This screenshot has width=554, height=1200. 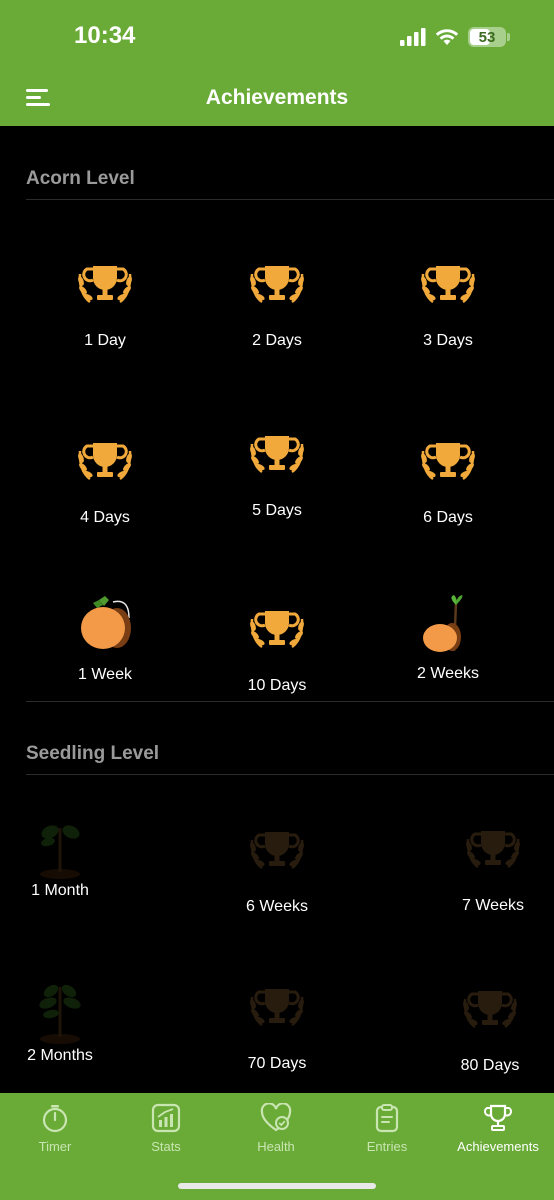 I want to click on status-icons: 53, so click(x=455, y=37).